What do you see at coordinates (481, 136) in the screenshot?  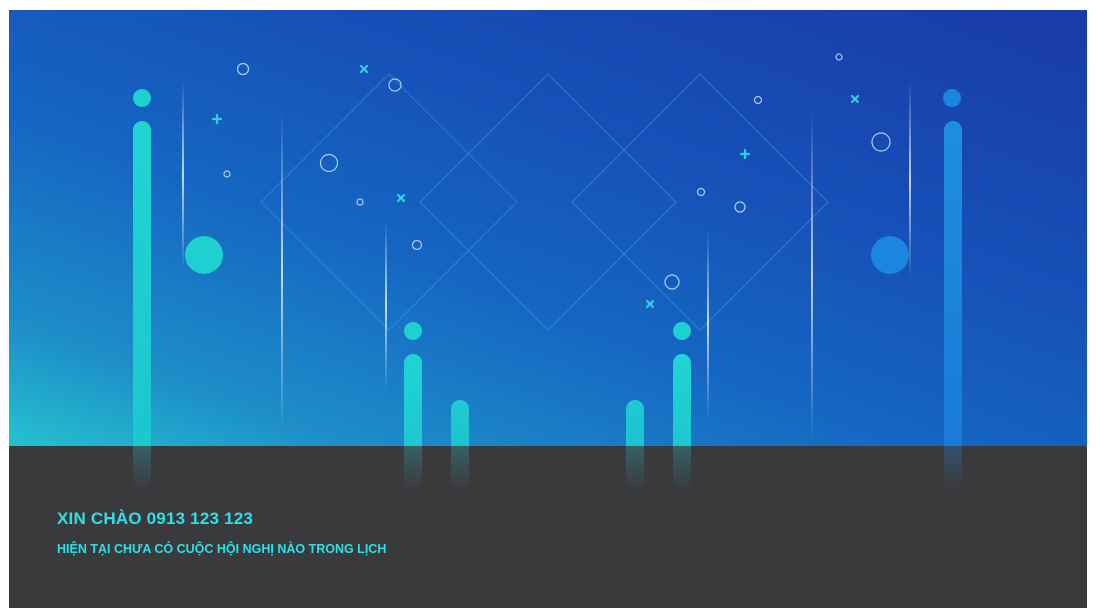 I see `plus-icon-group` at bounding box center [481, 136].